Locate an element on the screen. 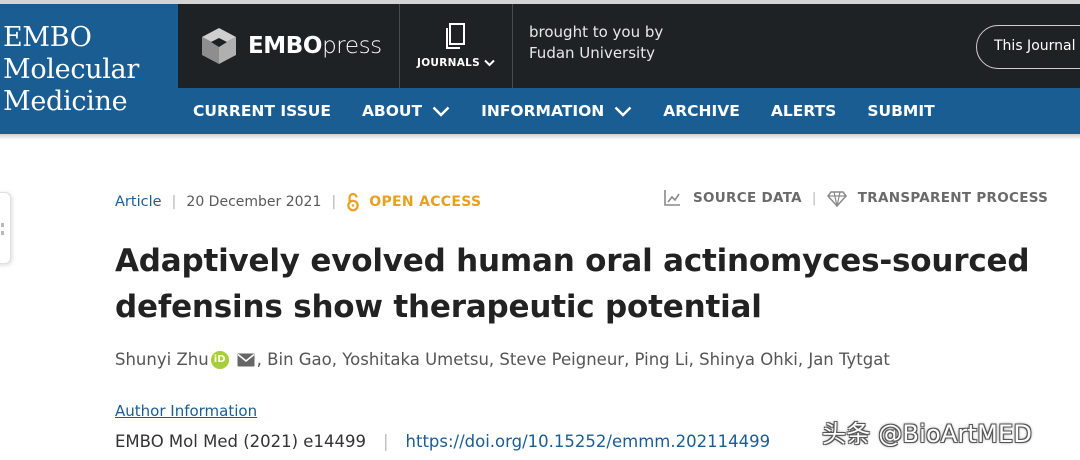 This screenshot has height=460, width=1080. access-note-institution: Fudan University is located at coordinates (592, 53).